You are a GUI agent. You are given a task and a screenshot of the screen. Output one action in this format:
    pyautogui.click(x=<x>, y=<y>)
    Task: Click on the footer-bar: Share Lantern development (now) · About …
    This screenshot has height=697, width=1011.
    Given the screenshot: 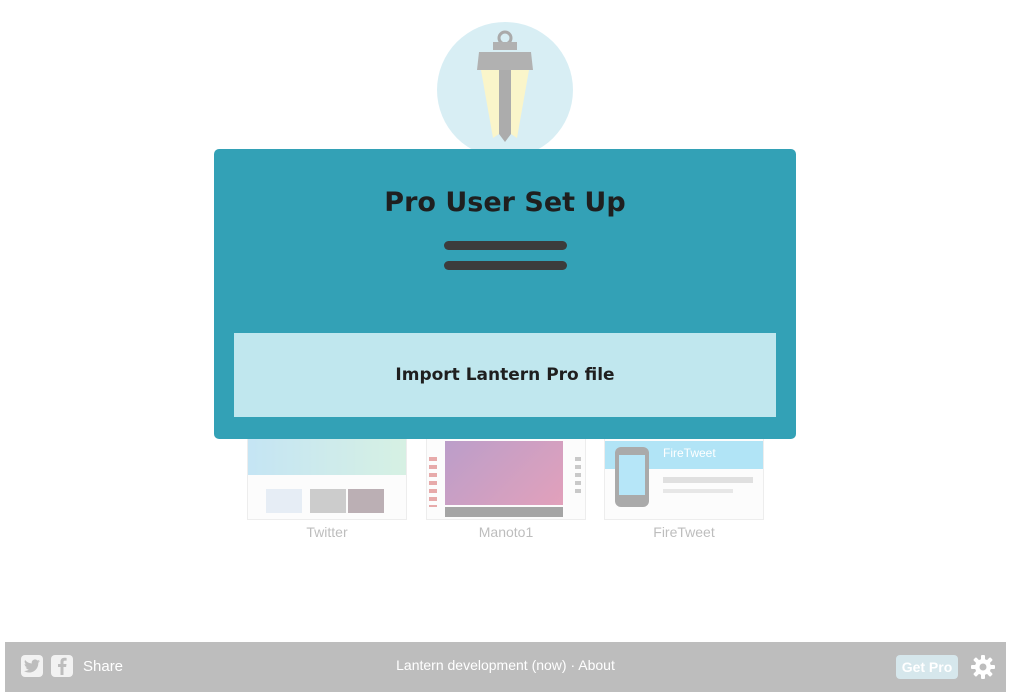 What is the action you would take?
    pyautogui.click(x=505, y=667)
    